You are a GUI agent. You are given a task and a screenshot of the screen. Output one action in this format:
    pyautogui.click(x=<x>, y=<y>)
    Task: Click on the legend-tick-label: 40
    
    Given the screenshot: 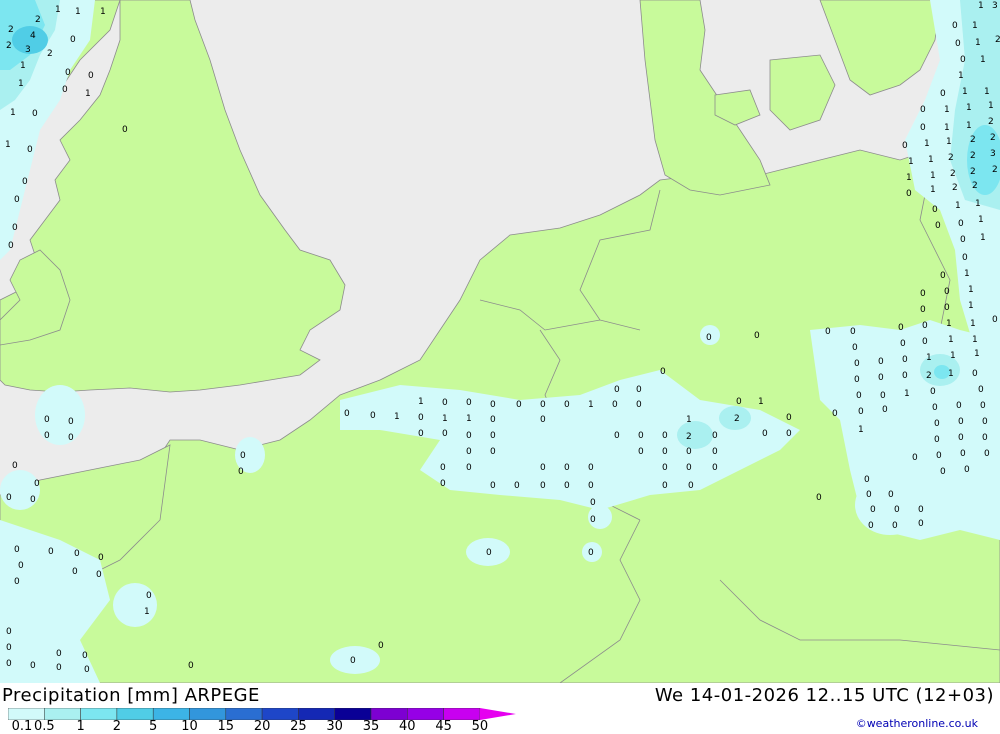 What is the action you would take?
    pyautogui.click(x=407, y=726)
    